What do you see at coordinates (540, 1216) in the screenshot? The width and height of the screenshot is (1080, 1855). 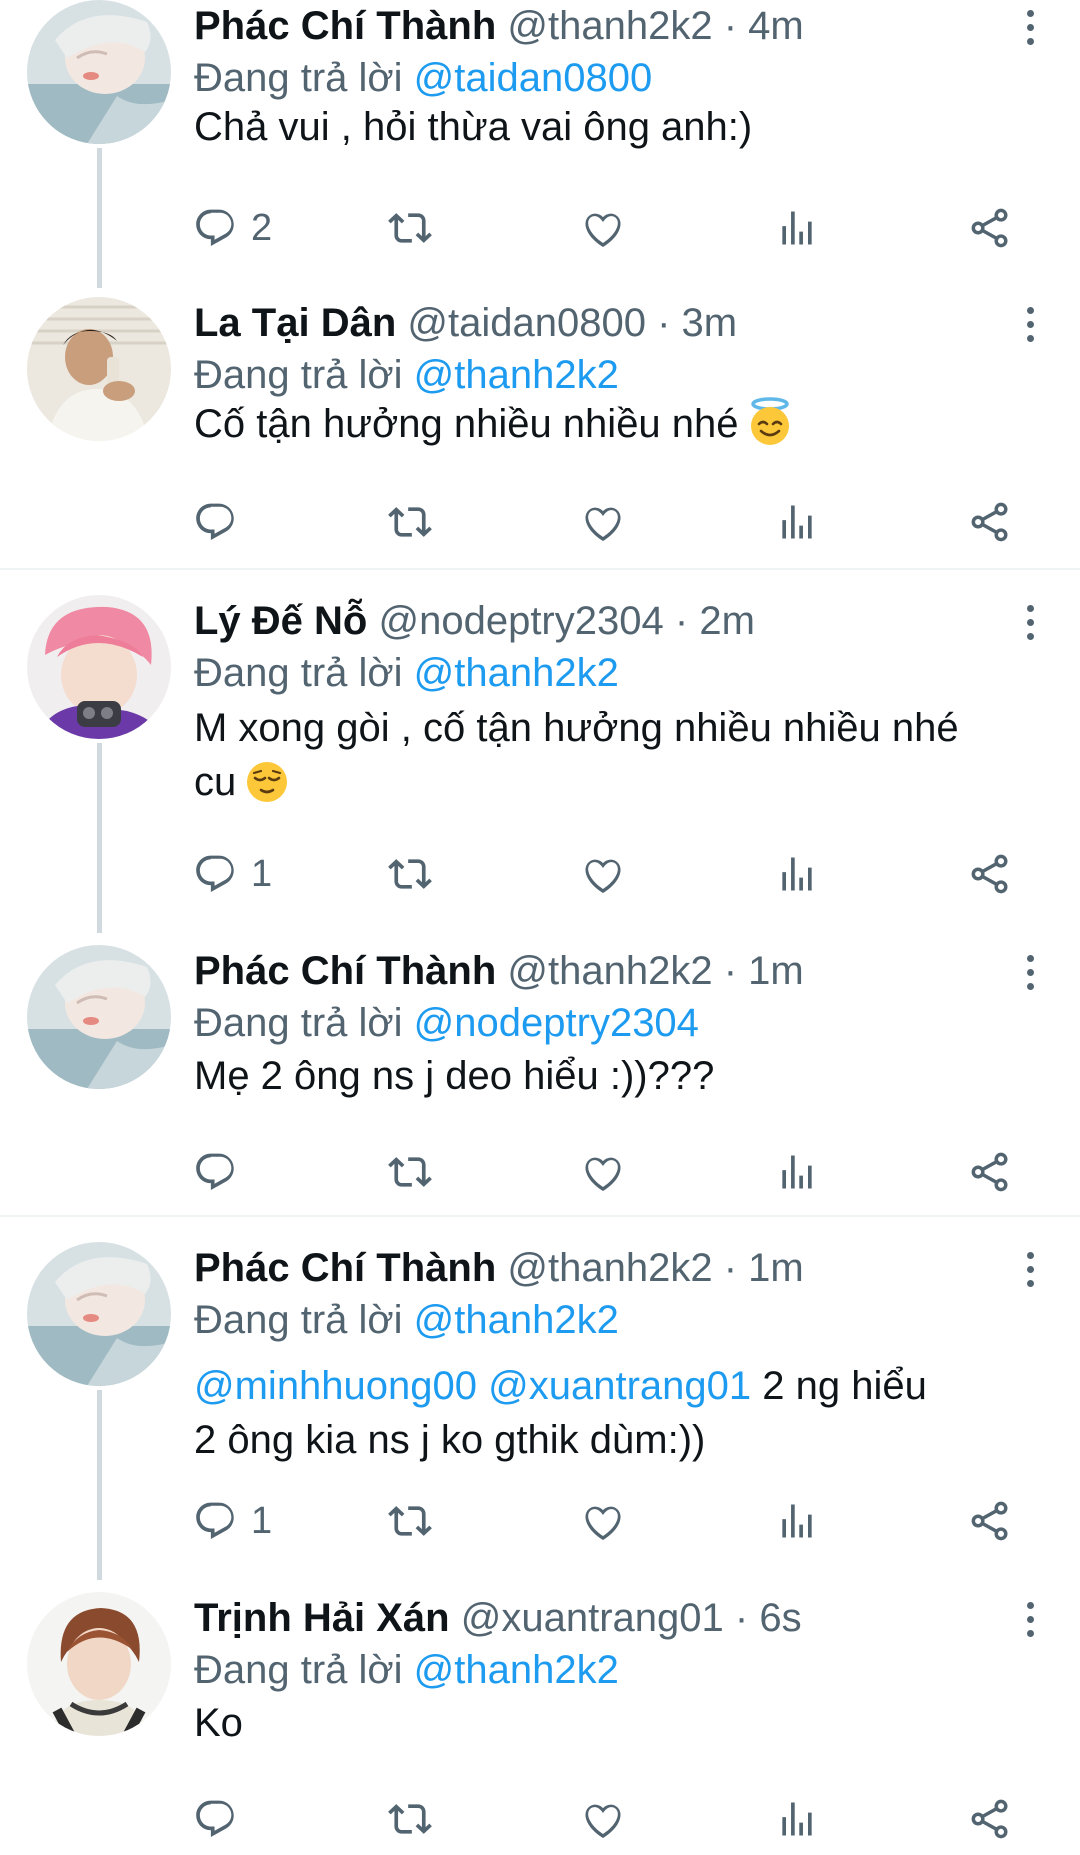 I see `divider` at bounding box center [540, 1216].